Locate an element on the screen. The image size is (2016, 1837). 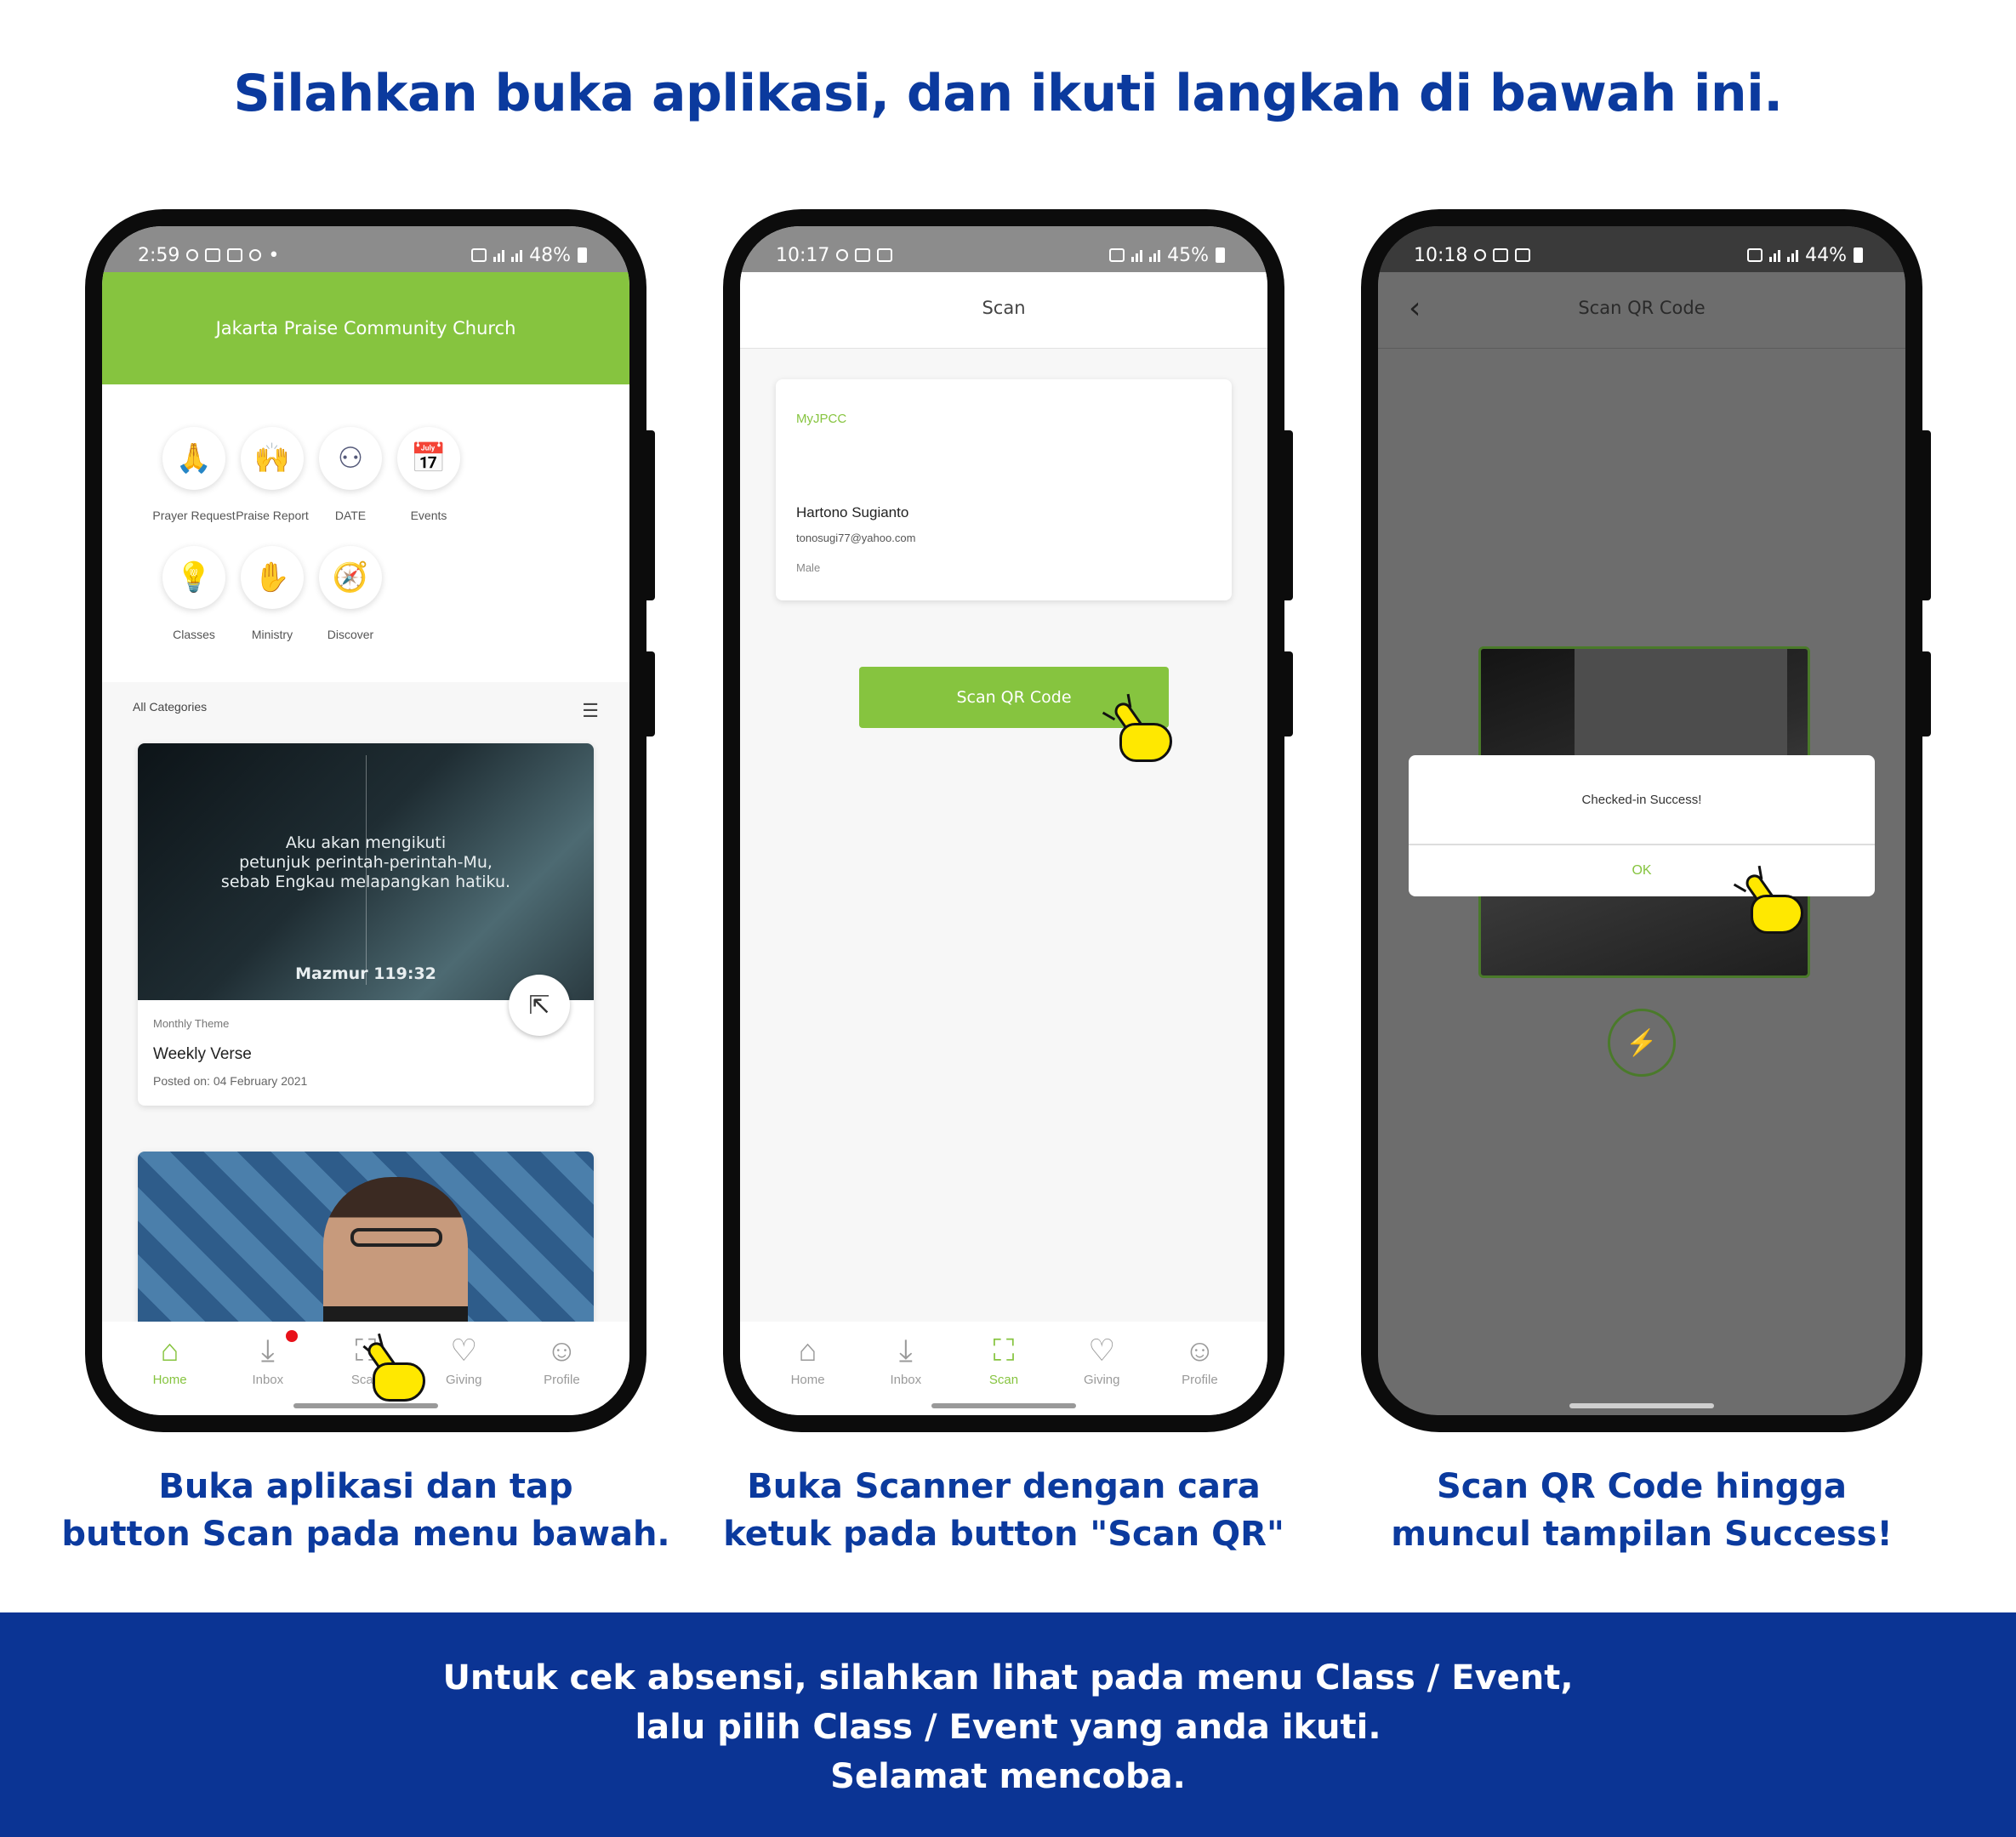
status-bar: 10:18 44% is located at coordinates (1641, 249).